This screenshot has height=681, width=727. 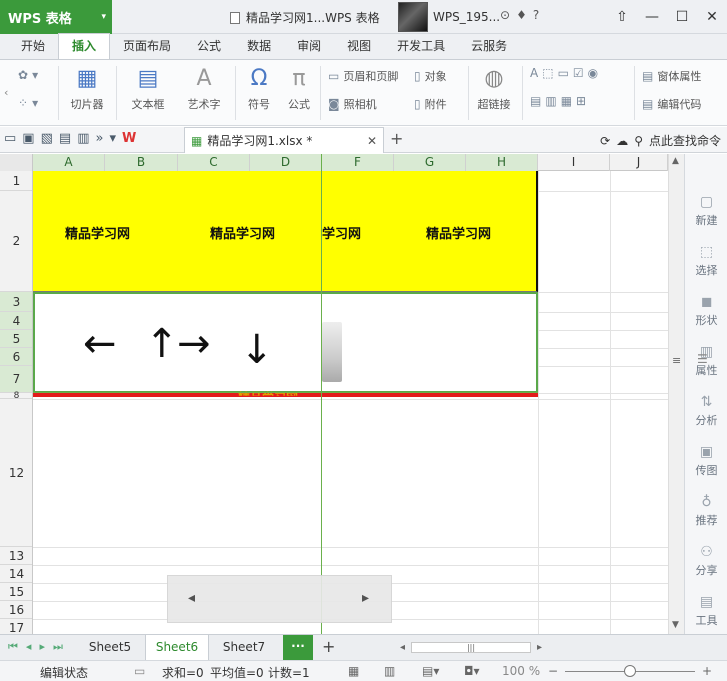 I want to click on pane-collapse-icon: ☰, so click(x=702, y=359).